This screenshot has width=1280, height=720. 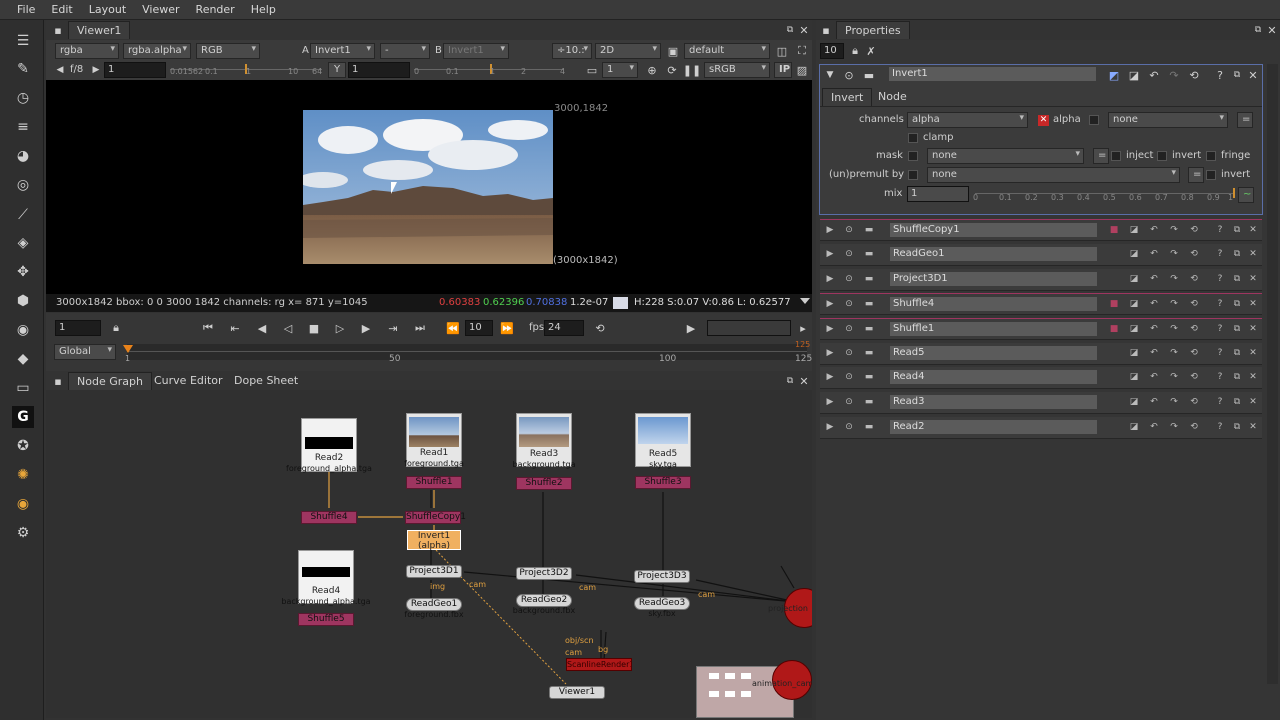 I want to click on tile-color-icon: ◩, so click(x=1114, y=75).